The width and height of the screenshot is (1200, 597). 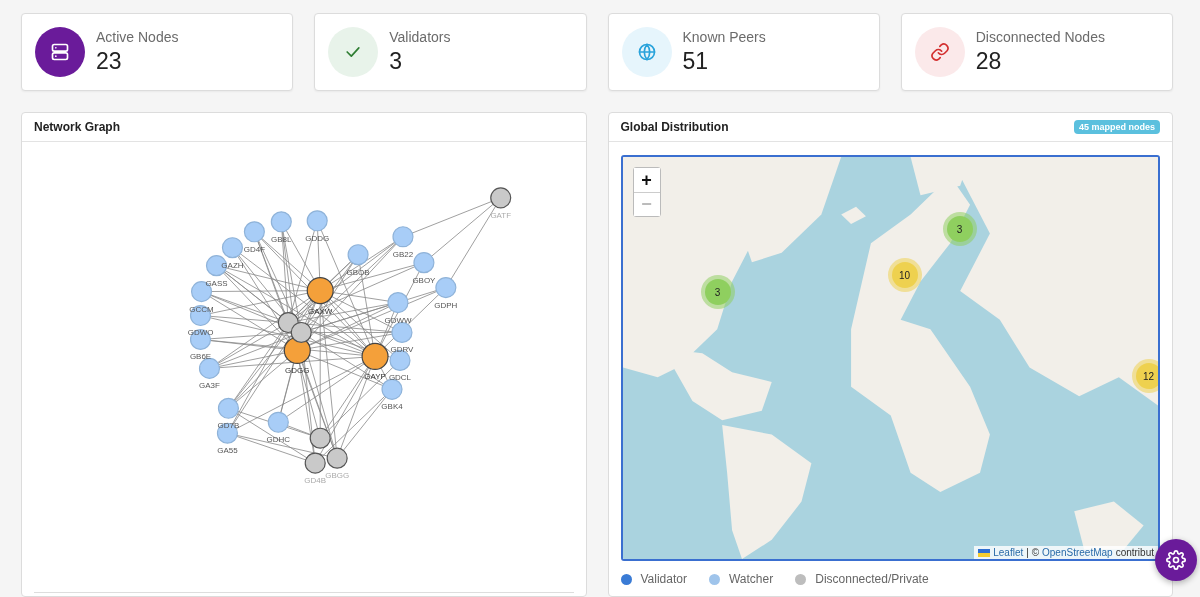 I want to click on stat-value: 23, so click(x=109, y=61).